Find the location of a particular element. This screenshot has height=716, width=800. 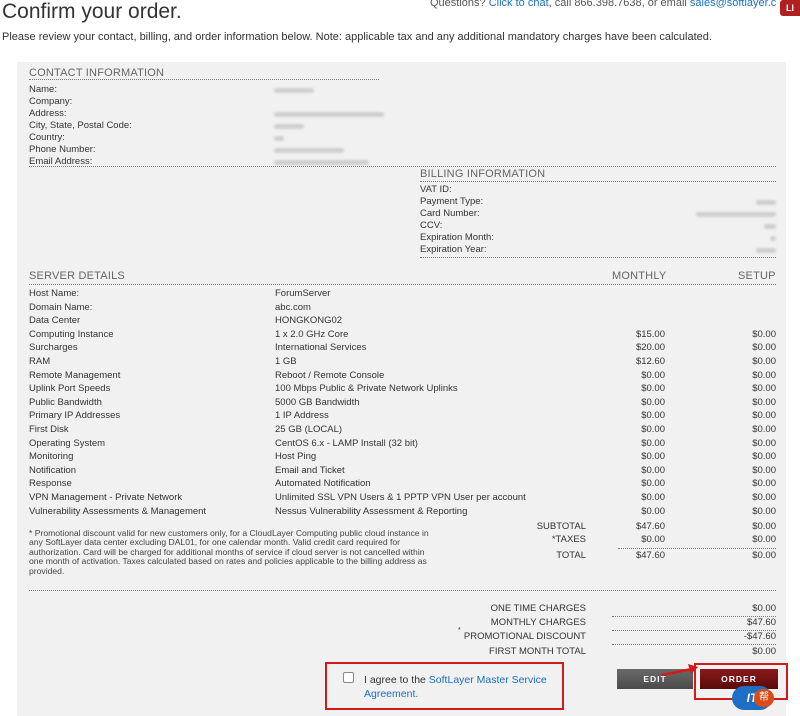

charge-label: ONE TIME CHARGES is located at coordinates (538, 608).